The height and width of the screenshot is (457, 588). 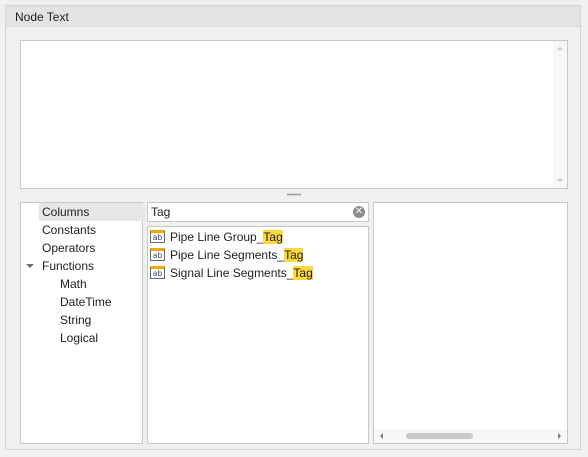 I want to click on splitter-grip, so click(x=294, y=194).